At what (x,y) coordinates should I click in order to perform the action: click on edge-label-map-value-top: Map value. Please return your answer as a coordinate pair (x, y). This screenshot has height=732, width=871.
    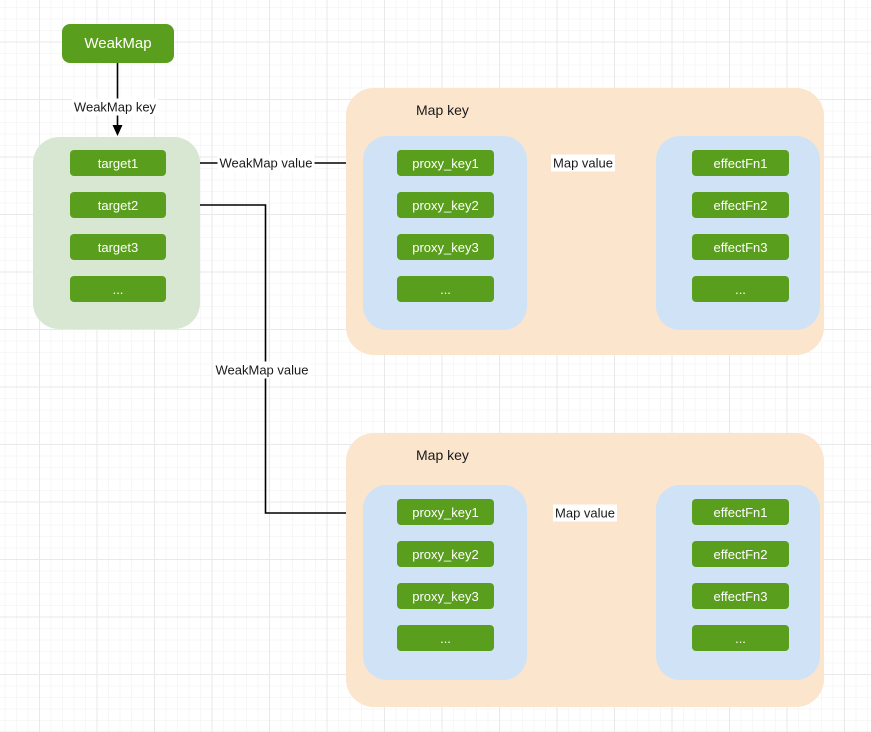
    Looking at the image, I should click on (583, 163).